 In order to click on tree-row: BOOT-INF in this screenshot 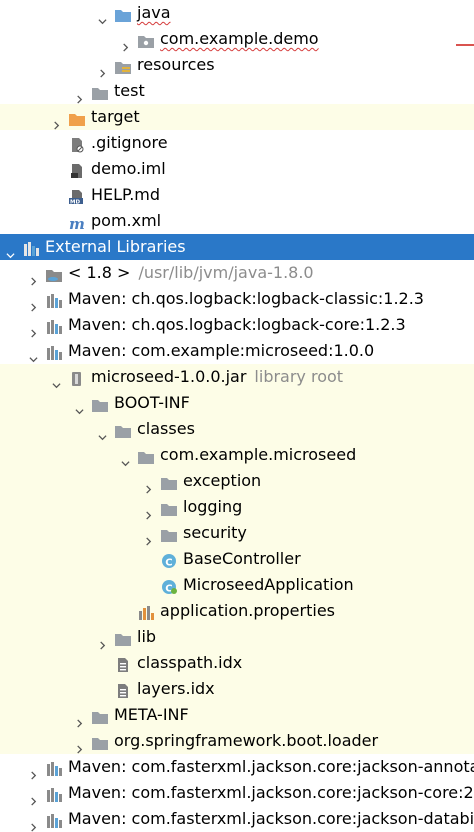, I will do `click(237, 403)`.